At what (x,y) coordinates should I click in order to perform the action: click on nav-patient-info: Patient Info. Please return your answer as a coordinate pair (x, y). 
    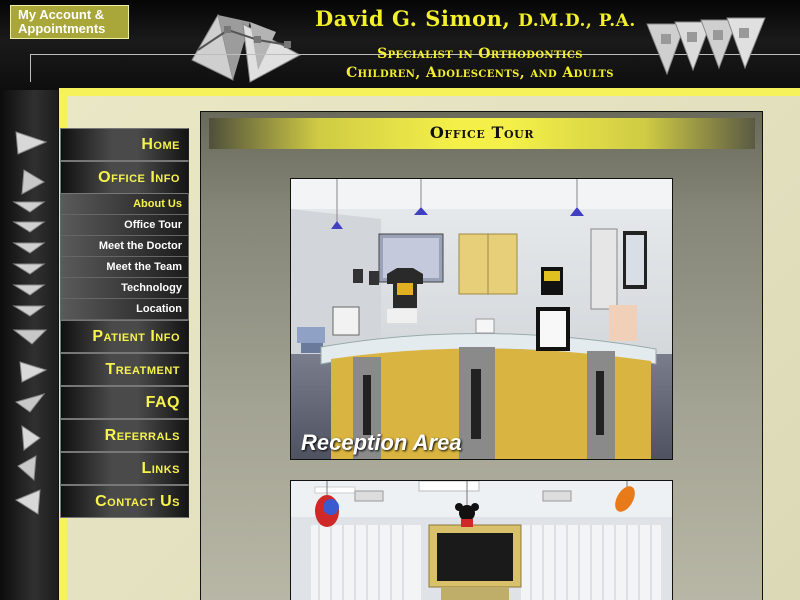
    Looking at the image, I should click on (124, 336).